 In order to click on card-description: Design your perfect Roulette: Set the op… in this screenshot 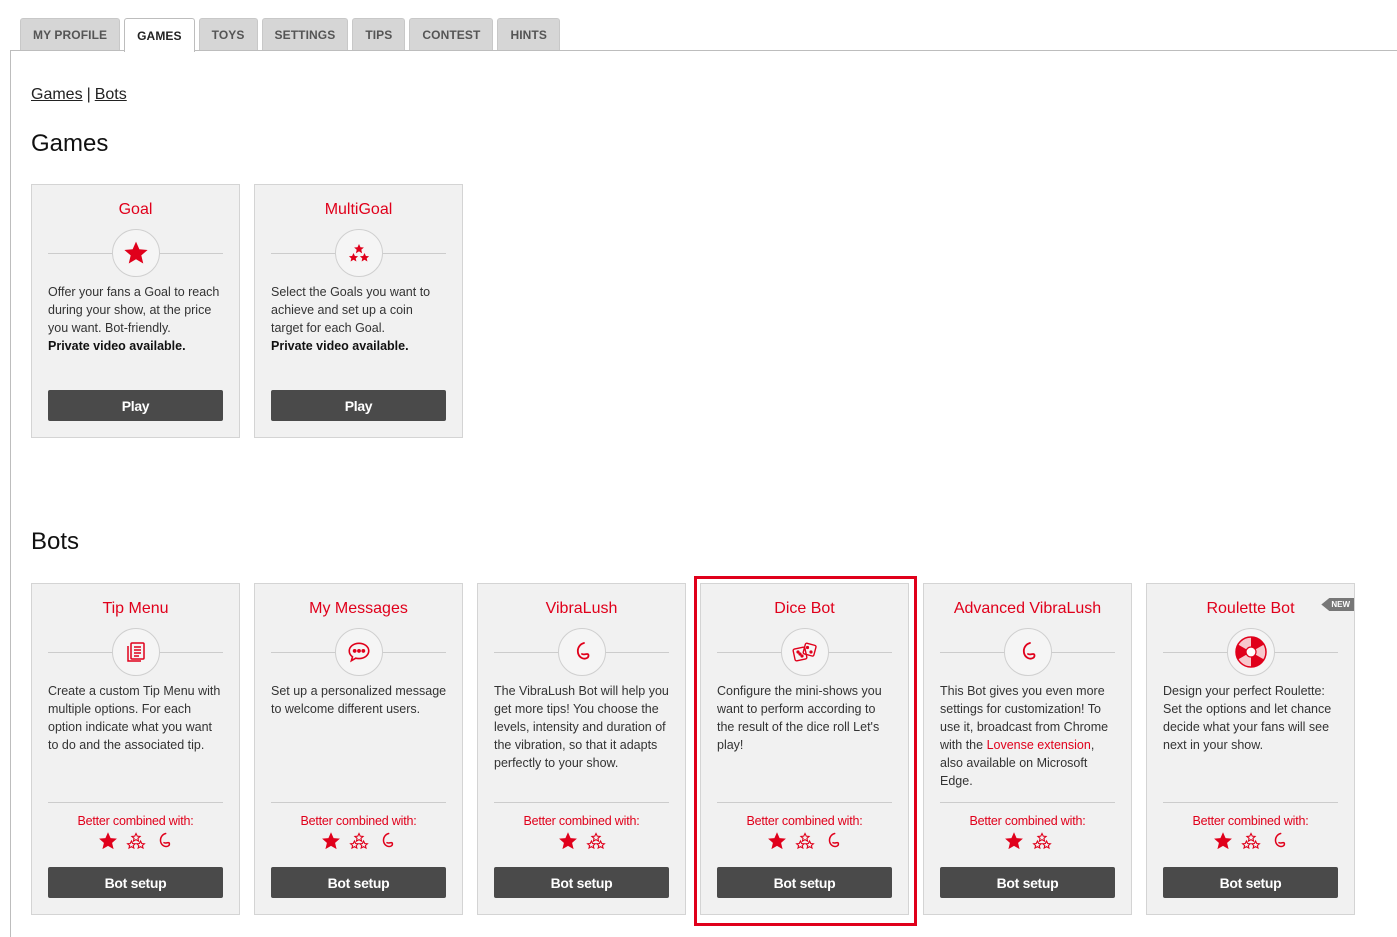, I will do `click(1247, 718)`.